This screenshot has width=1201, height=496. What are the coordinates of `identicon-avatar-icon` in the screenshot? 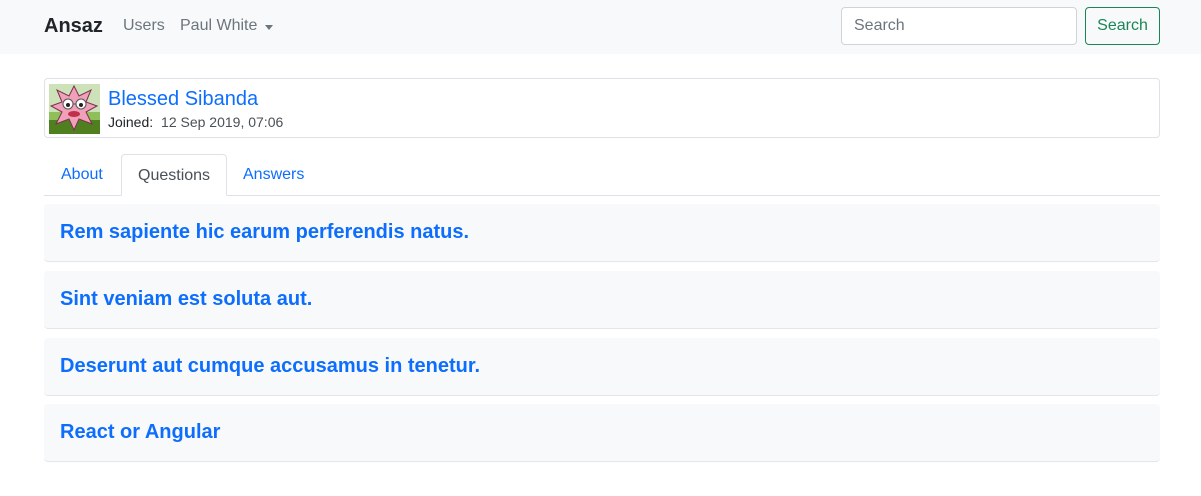 It's located at (74, 109).